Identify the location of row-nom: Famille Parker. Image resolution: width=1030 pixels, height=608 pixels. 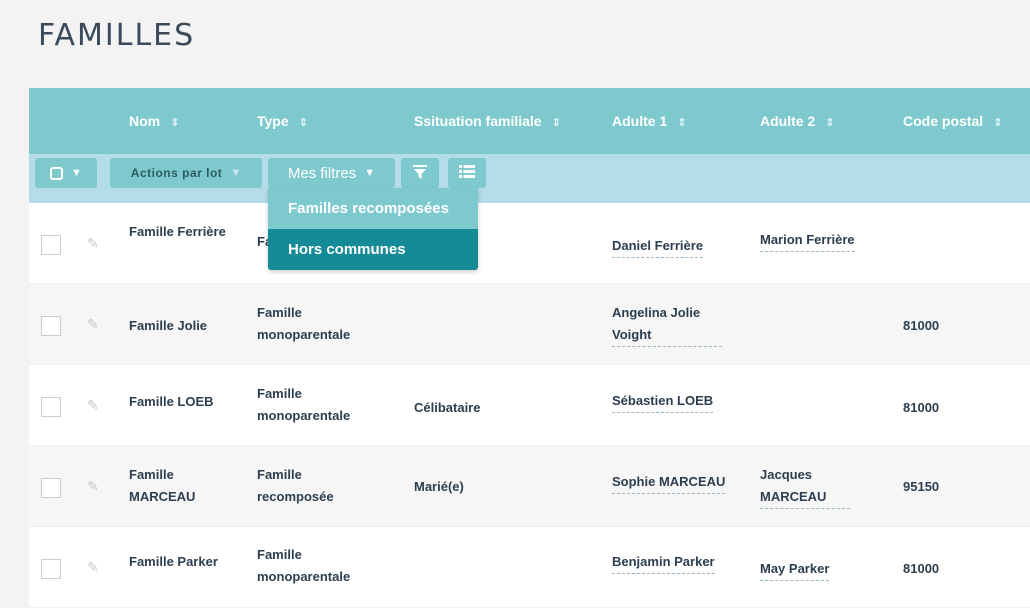
(173, 562).